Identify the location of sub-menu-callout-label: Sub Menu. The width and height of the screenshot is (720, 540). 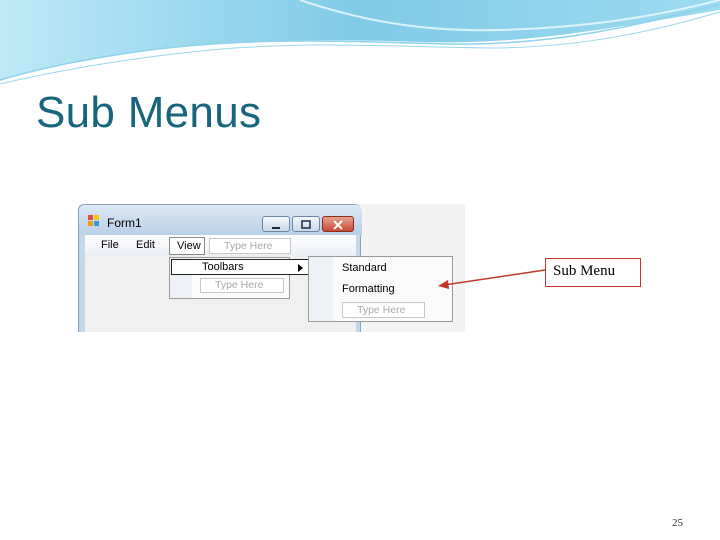
(584, 271).